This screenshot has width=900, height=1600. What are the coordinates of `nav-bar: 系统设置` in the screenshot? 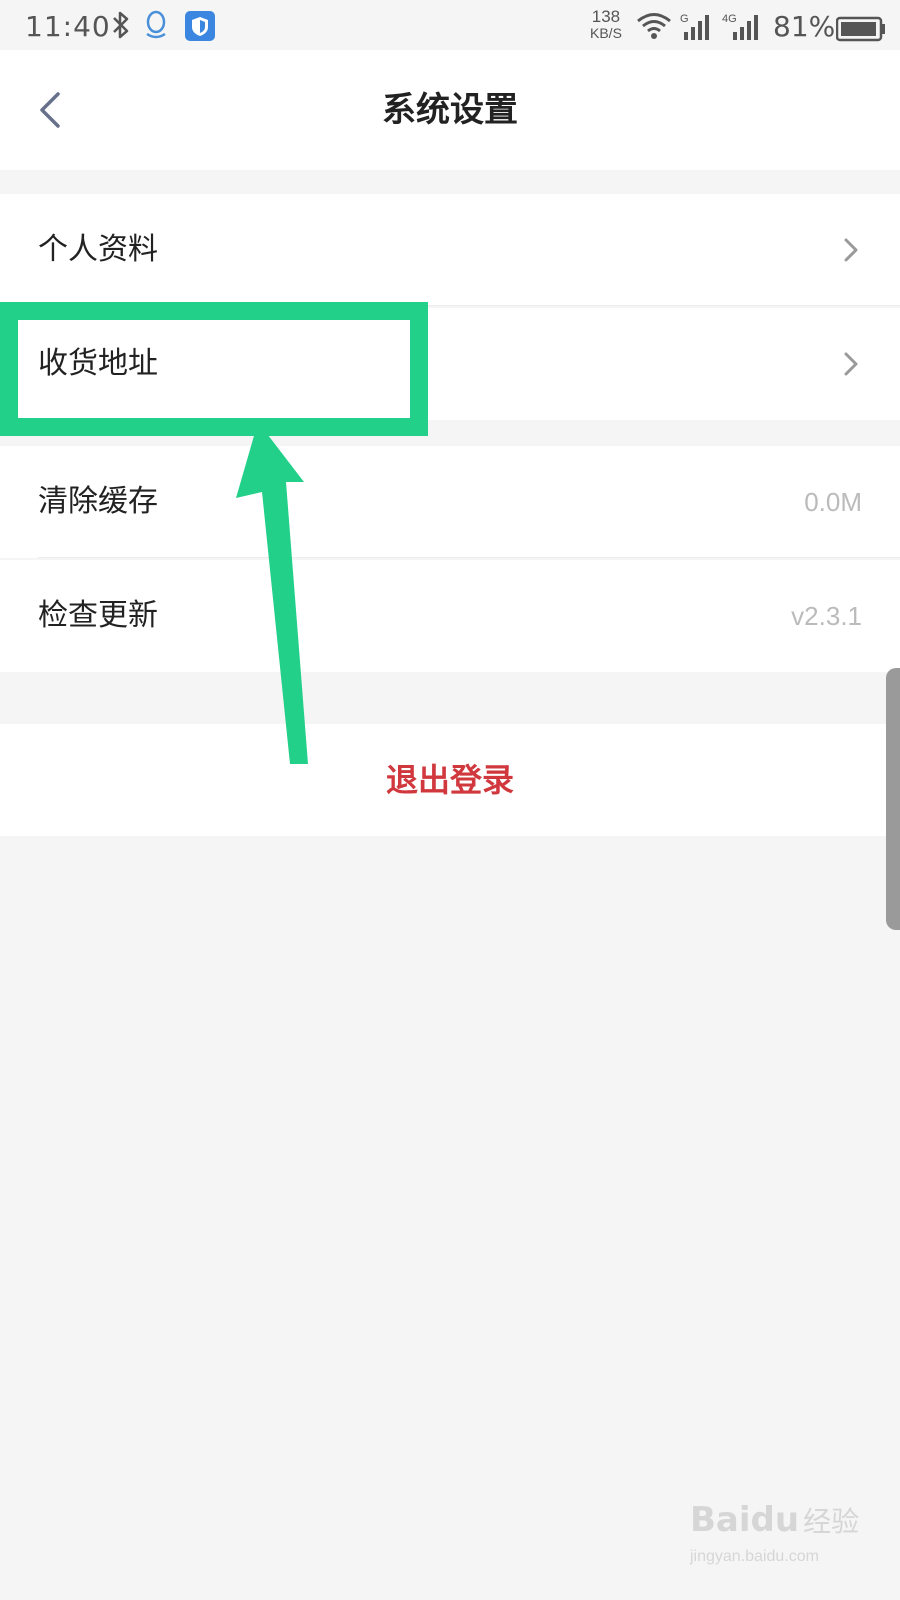 It's located at (450, 110).